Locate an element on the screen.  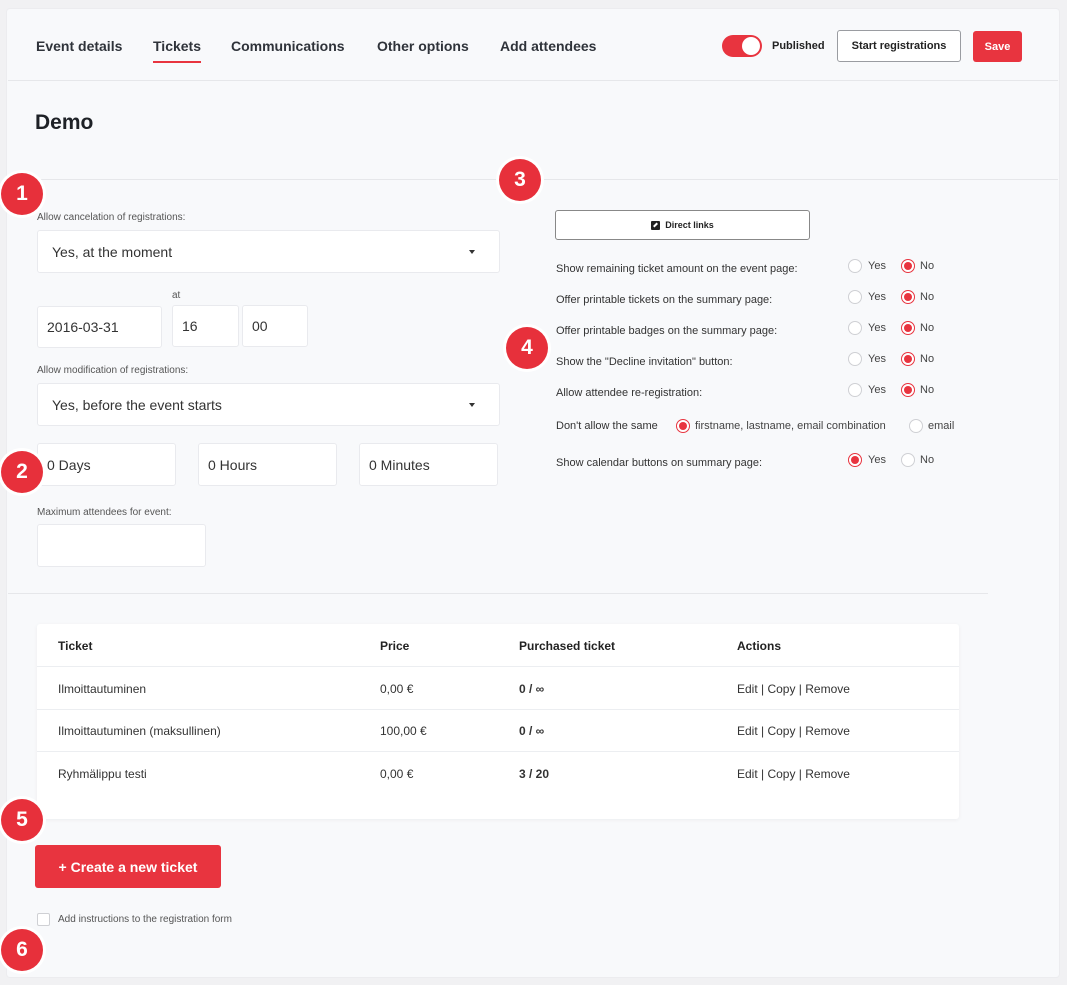
modification-hours-input is located at coordinates (267, 464).